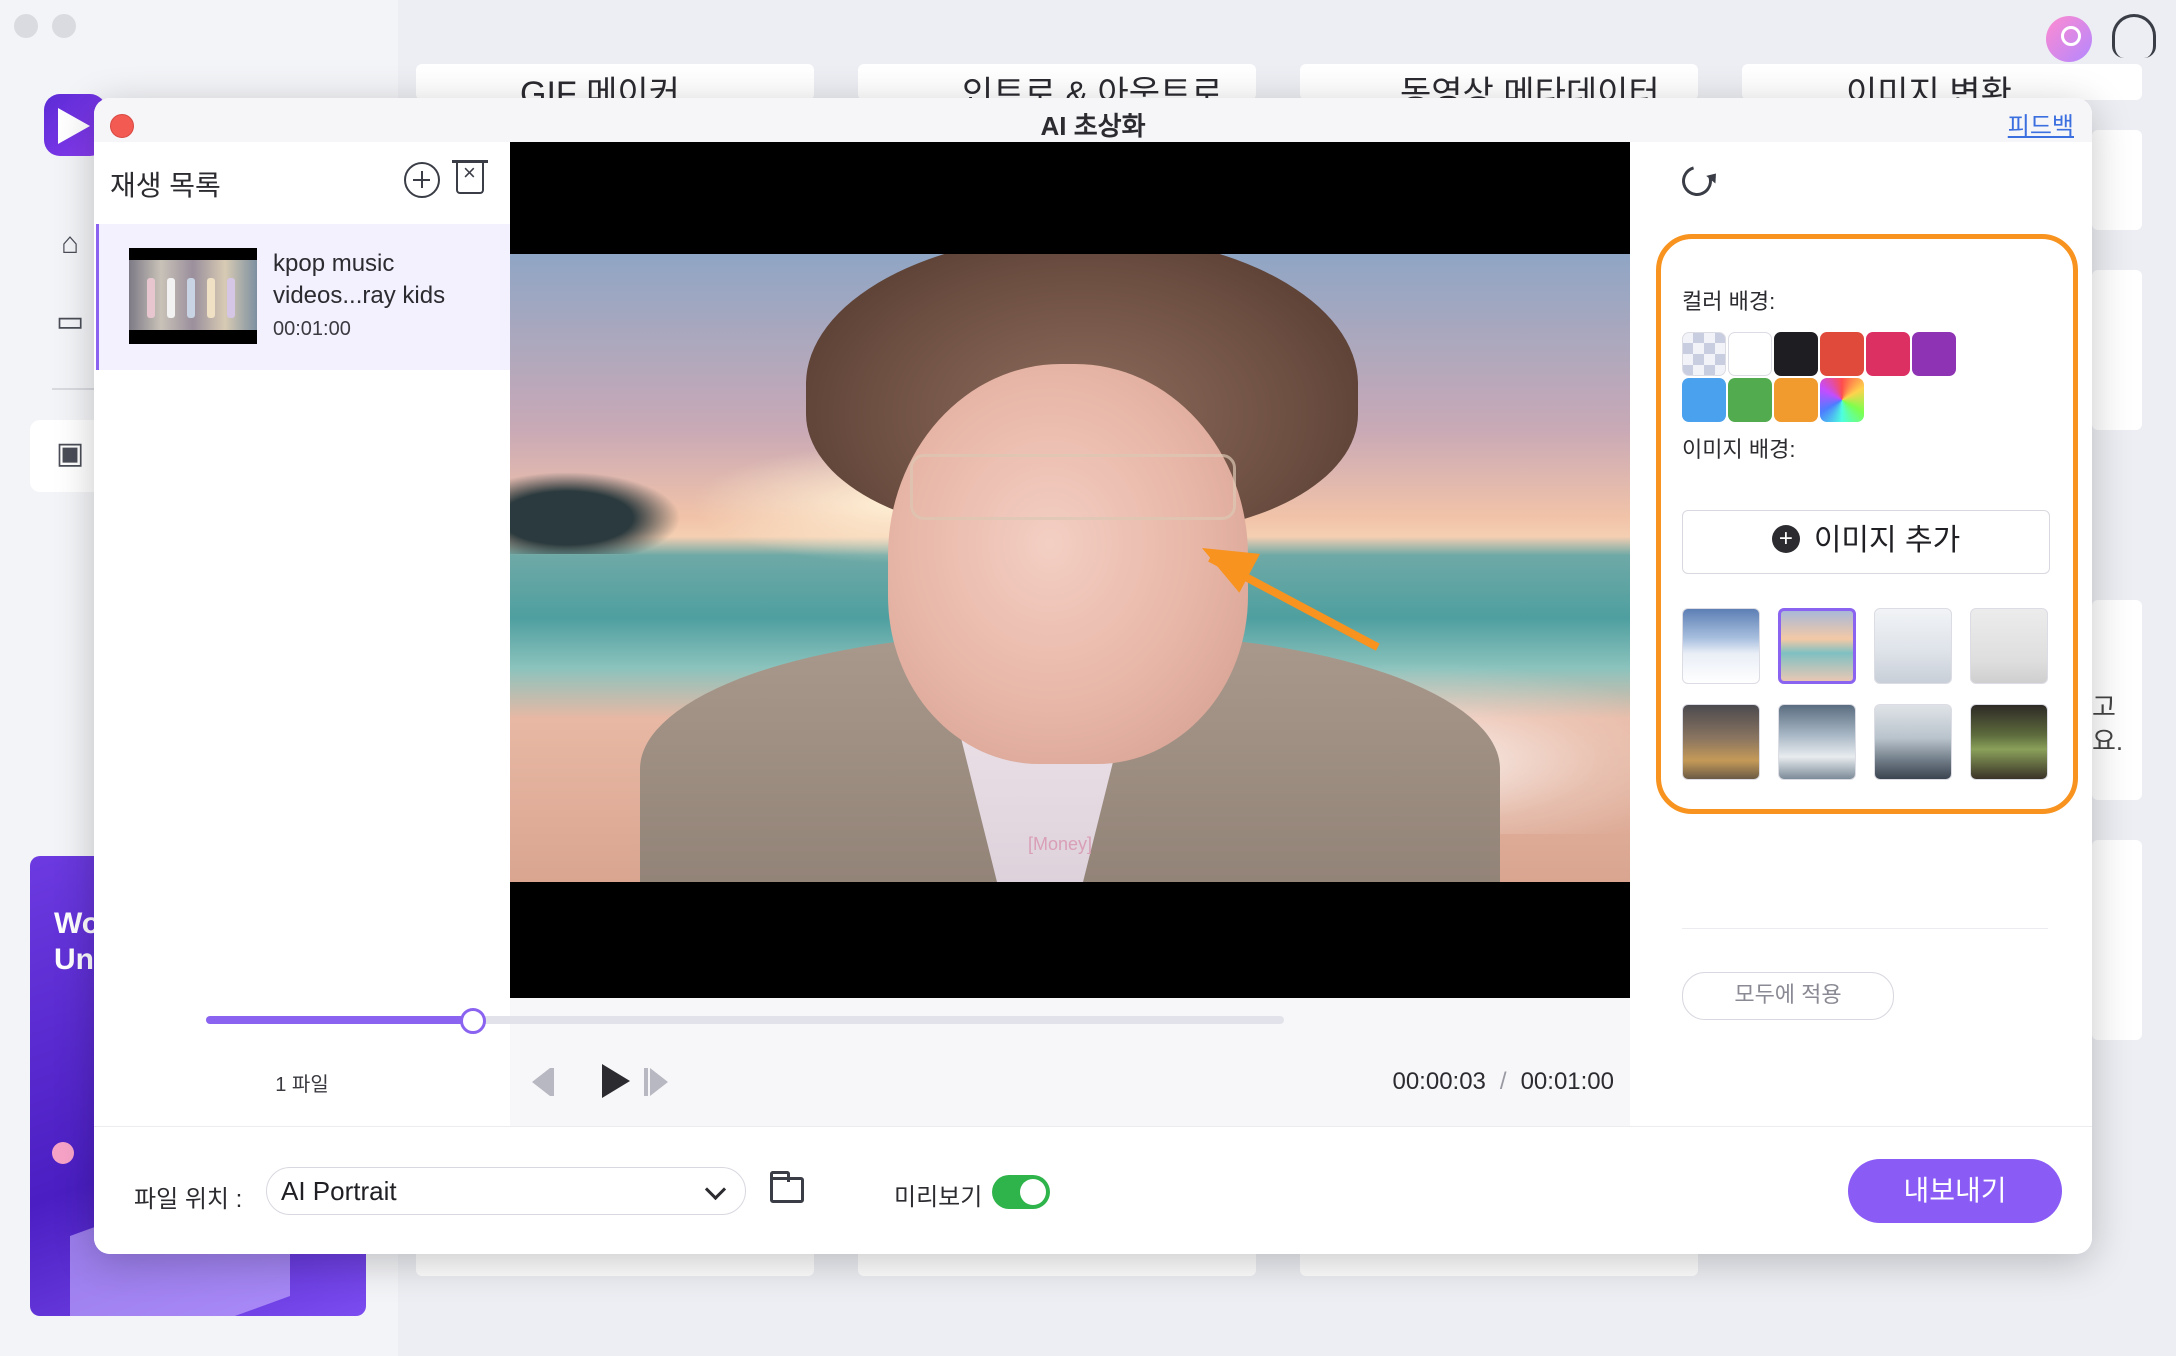 This screenshot has height=1356, width=2176. Describe the element at coordinates (600, 87) in the screenshot. I see `bg-card-title: GIF 메이커` at that location.